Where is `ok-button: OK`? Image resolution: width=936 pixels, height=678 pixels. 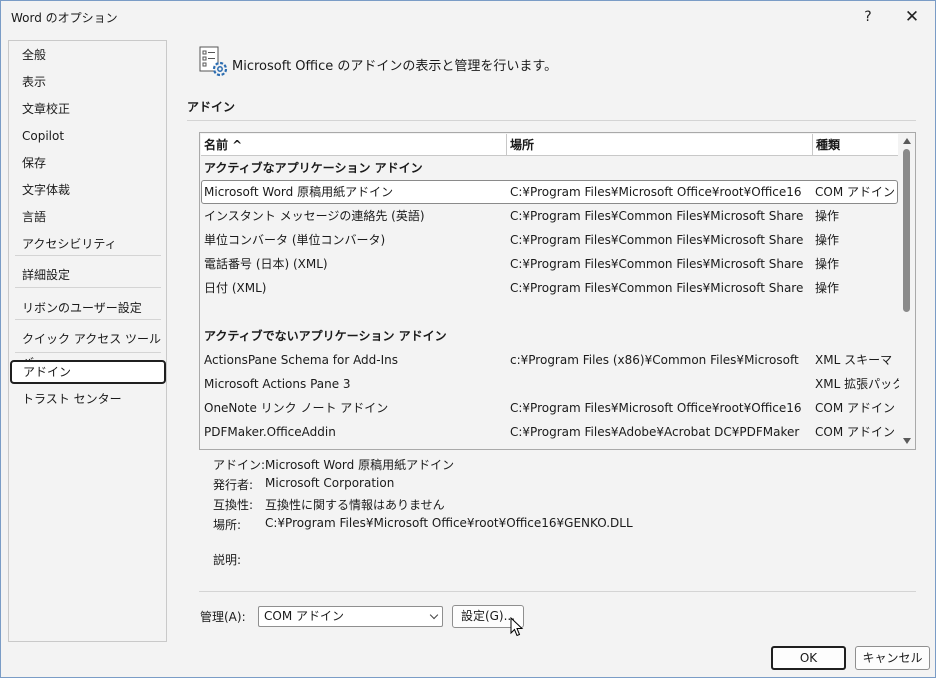
ok-button: OK is located at coordinates (808, 658).